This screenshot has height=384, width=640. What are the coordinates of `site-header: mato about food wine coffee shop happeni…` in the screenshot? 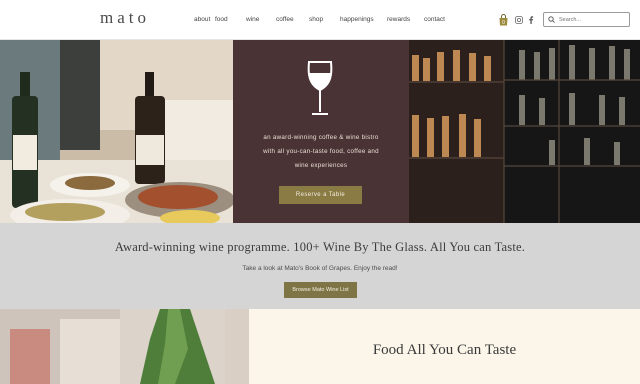 It's located at (320, 20).